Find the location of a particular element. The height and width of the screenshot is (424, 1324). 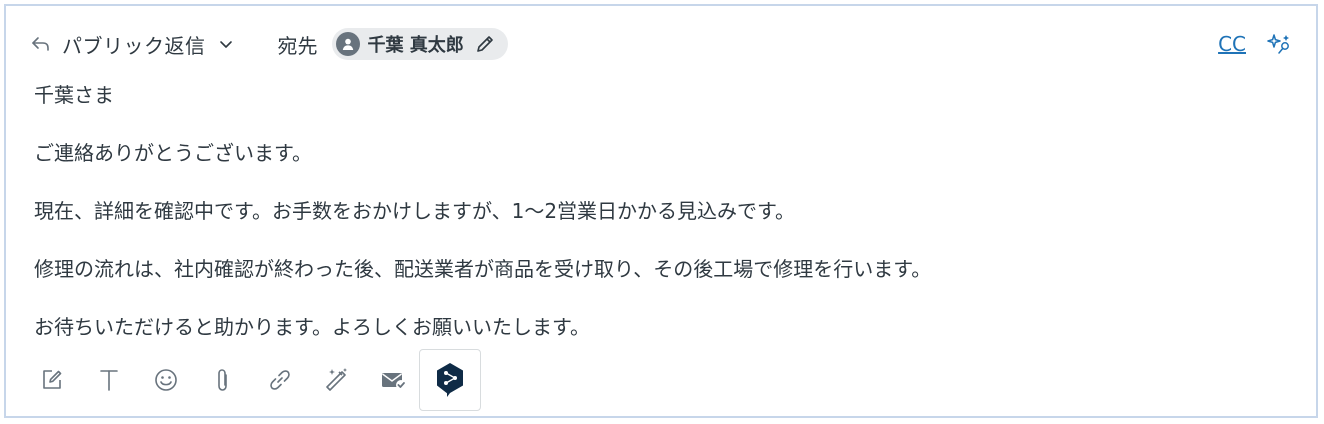

header-actions: CC is located at coordinates (1255, 44).